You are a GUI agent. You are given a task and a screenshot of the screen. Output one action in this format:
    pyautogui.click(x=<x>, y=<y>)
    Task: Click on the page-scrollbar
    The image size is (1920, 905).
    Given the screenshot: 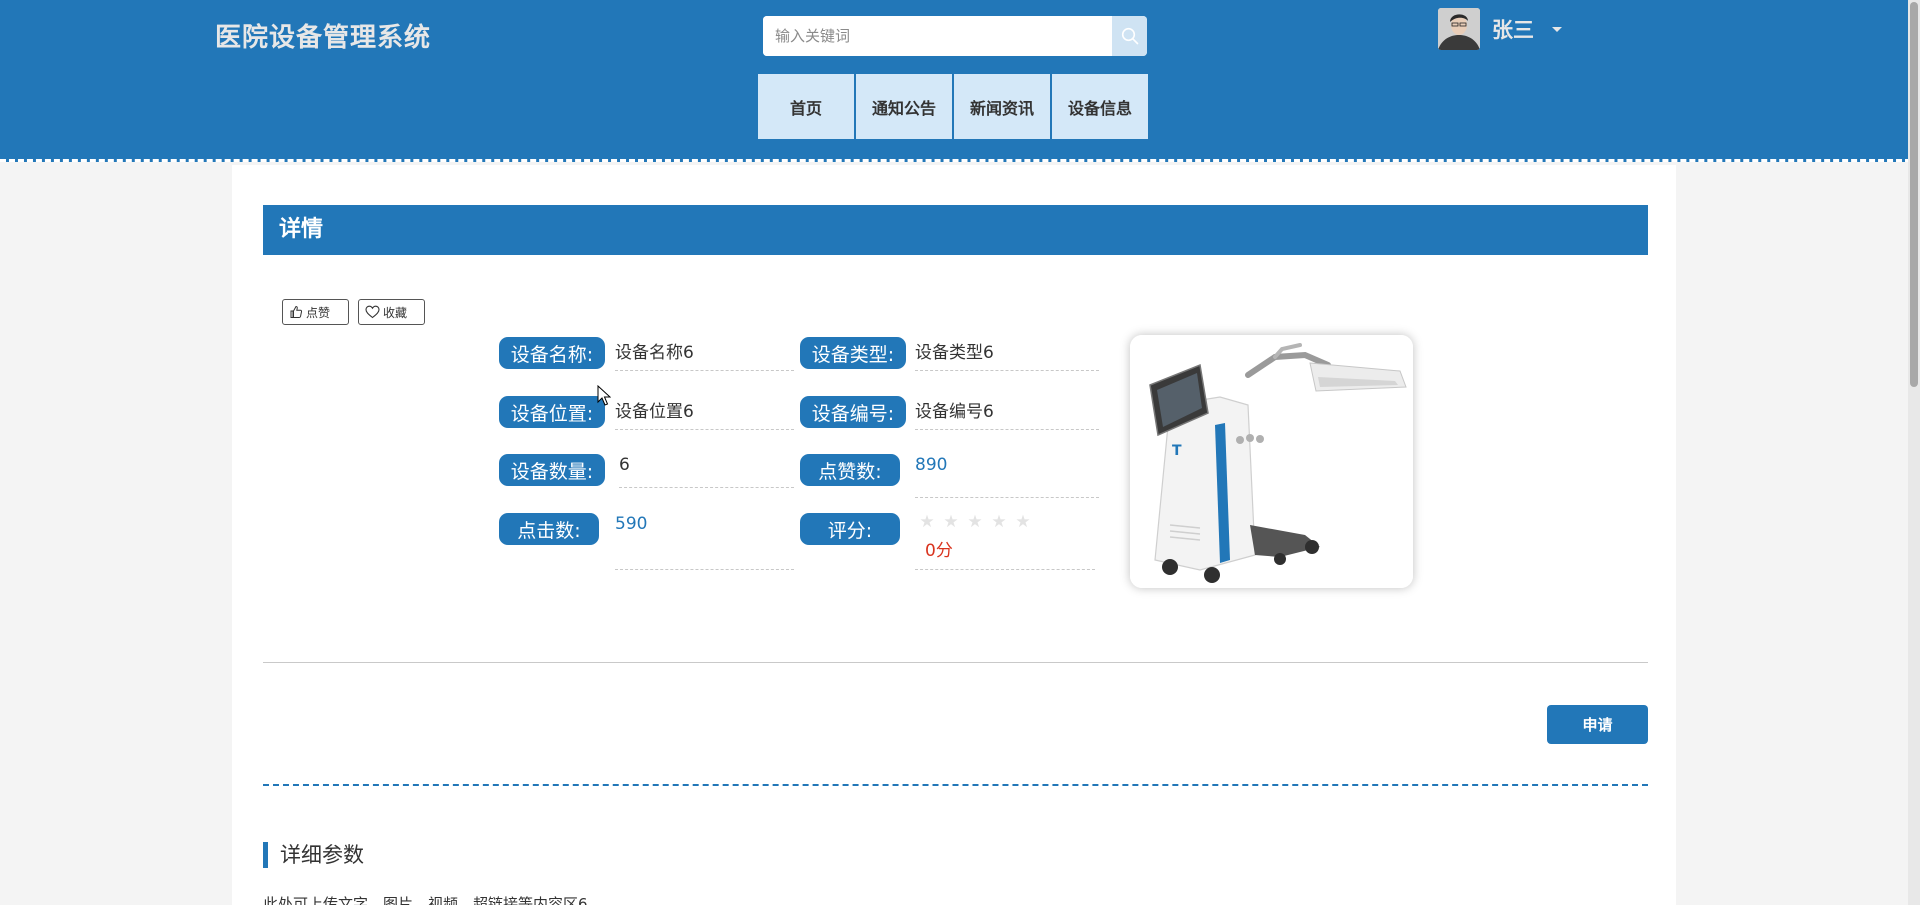 What is the action you would take?
    pyautogui.click(x=1914, y=452)
    